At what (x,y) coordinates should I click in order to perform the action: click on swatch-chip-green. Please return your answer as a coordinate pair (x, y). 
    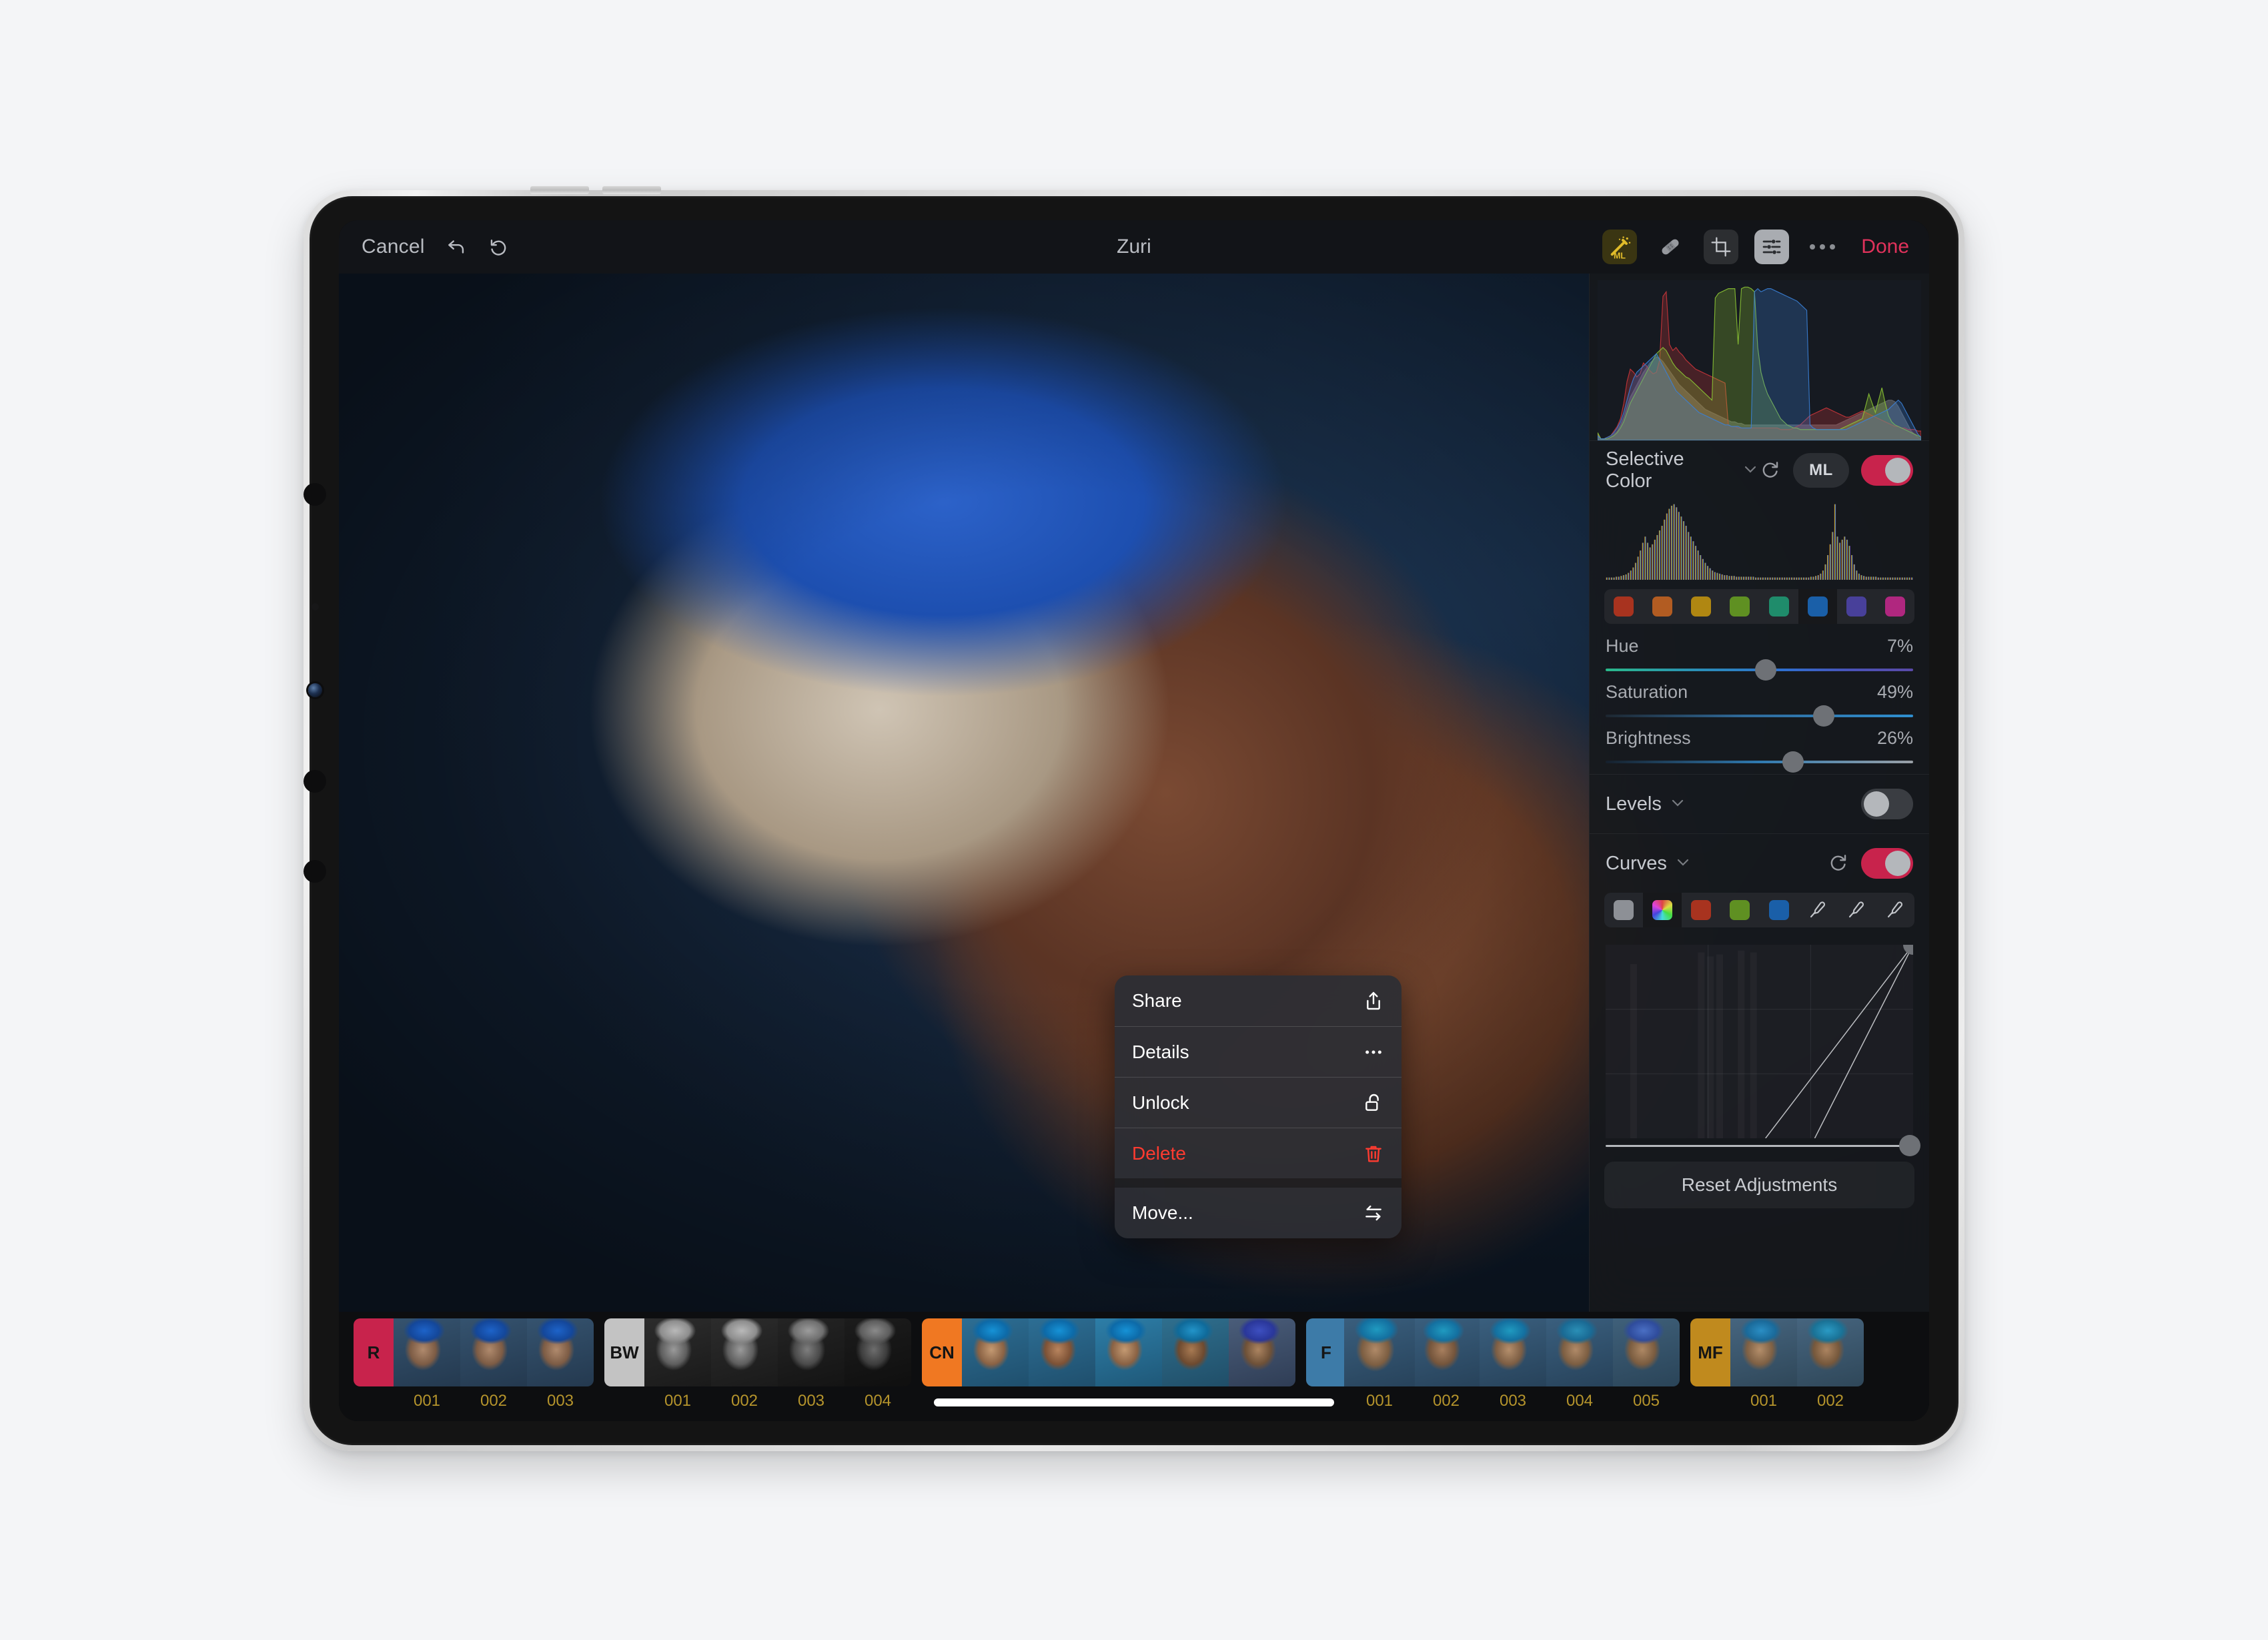
    Looking at the image, I should click on (1740, 606).